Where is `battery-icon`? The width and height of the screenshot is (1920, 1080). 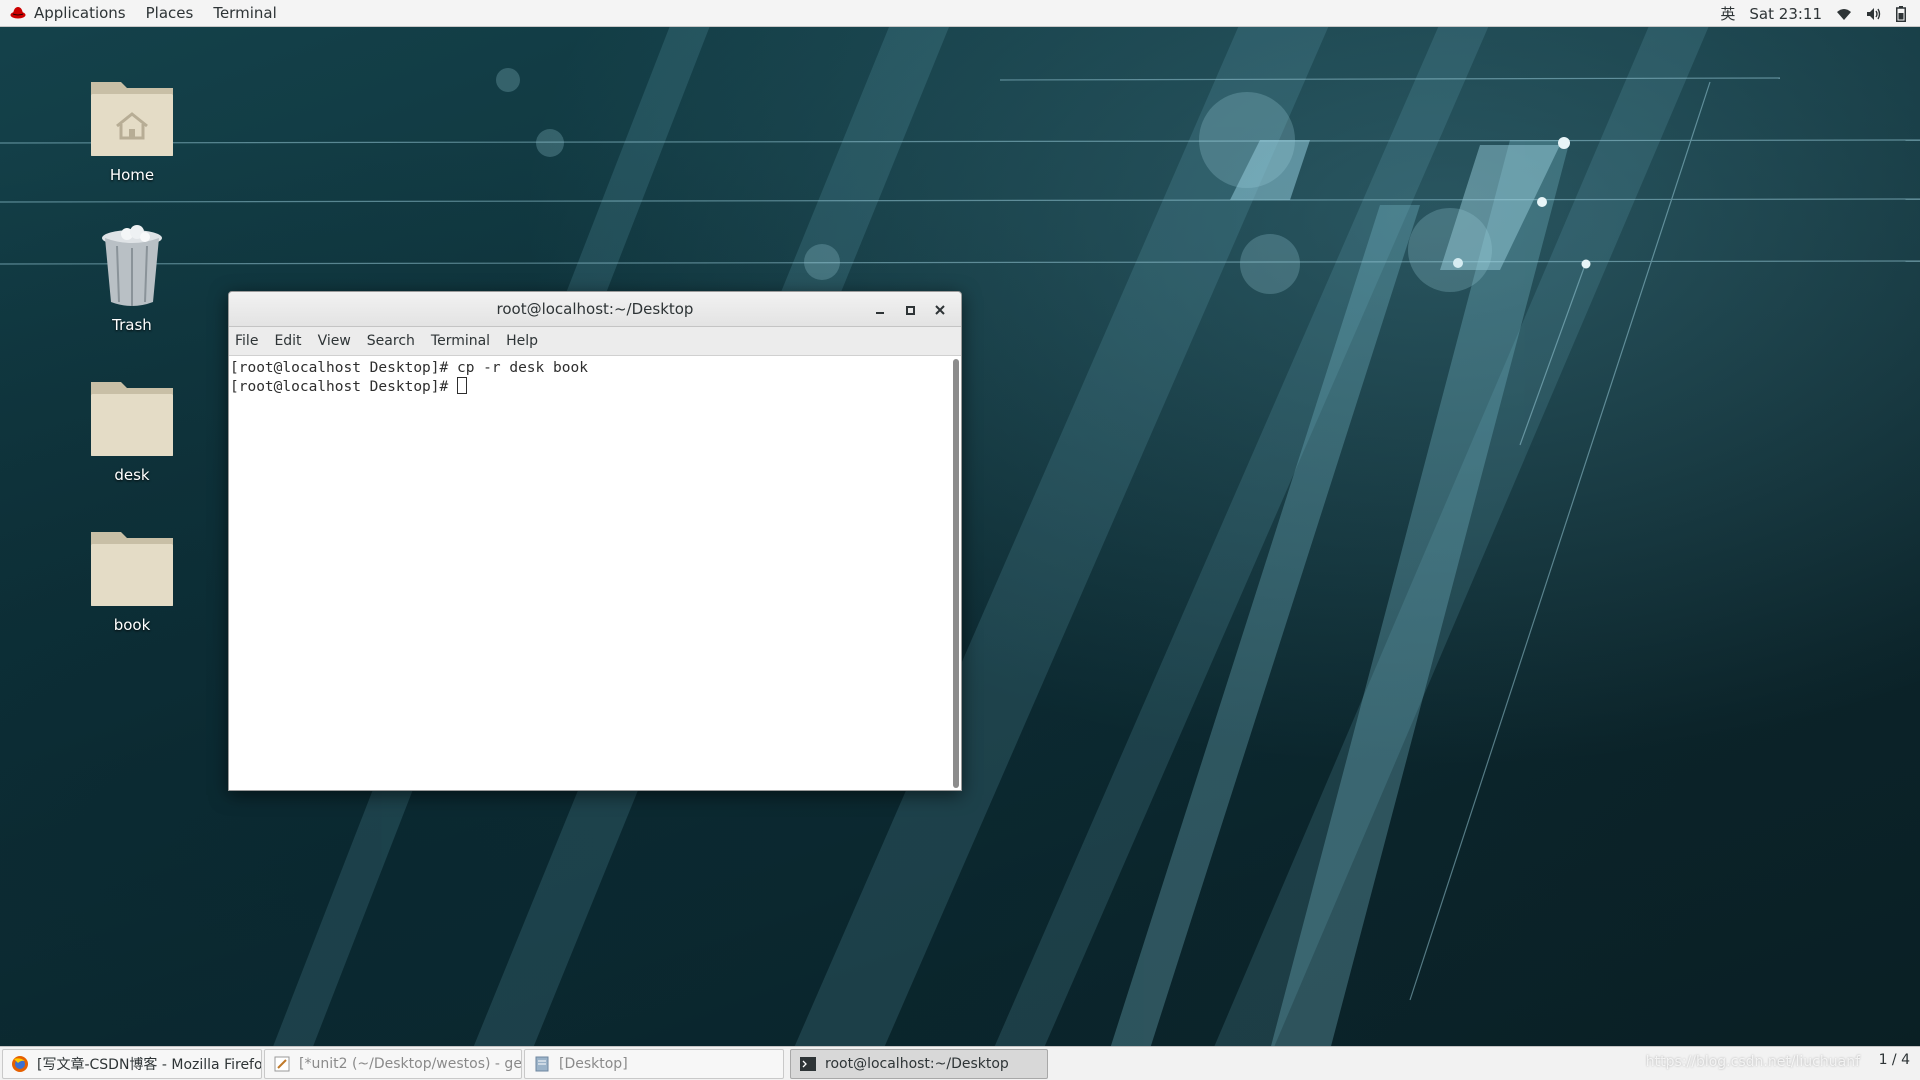 battery-icon is located at coordinates (1901, 13).